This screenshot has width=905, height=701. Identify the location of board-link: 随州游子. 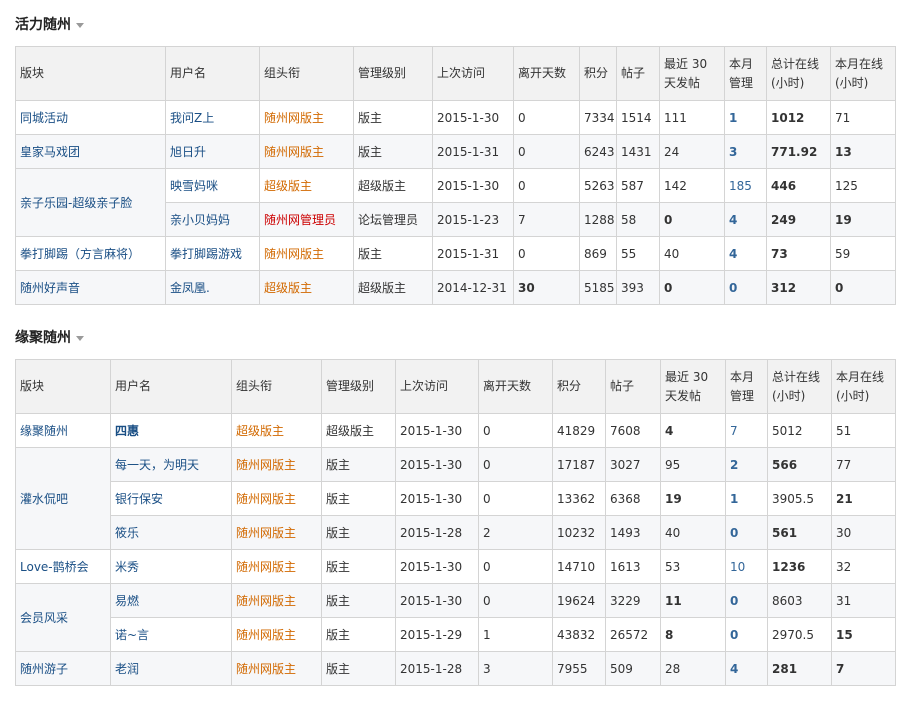
(44, 669).